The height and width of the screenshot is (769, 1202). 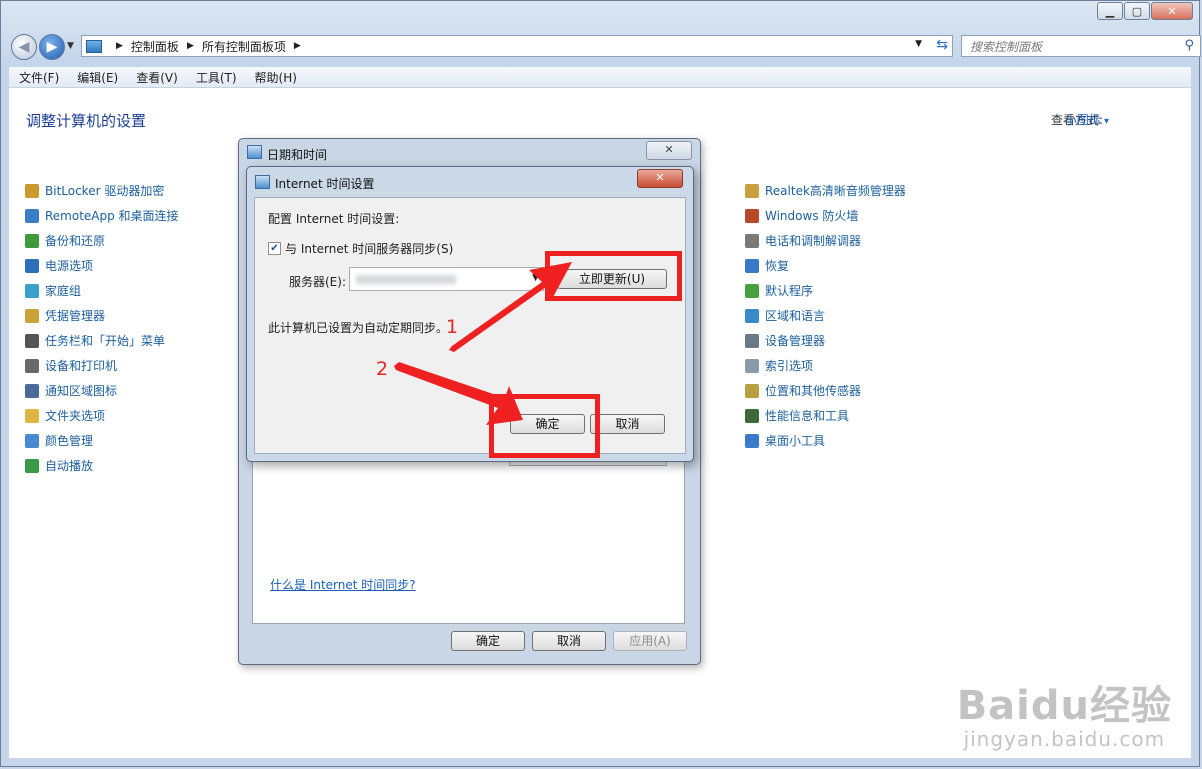 I want to click on annotation-number-2: 2, so click(x=382, y=369).